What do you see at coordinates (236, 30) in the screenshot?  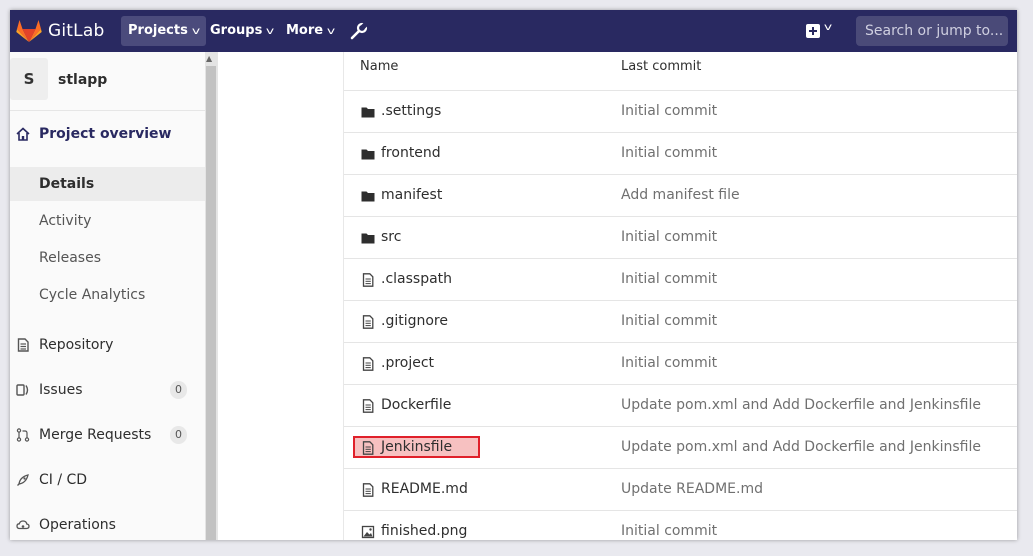 I see `groups-label: Groups` at bounding box center [236, 30].